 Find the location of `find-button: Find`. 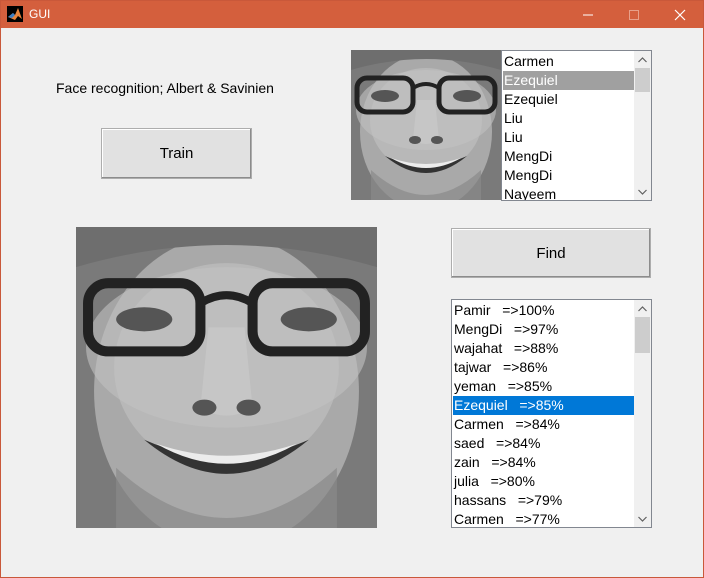

find-button: Find is located at coordinates (551, 253).